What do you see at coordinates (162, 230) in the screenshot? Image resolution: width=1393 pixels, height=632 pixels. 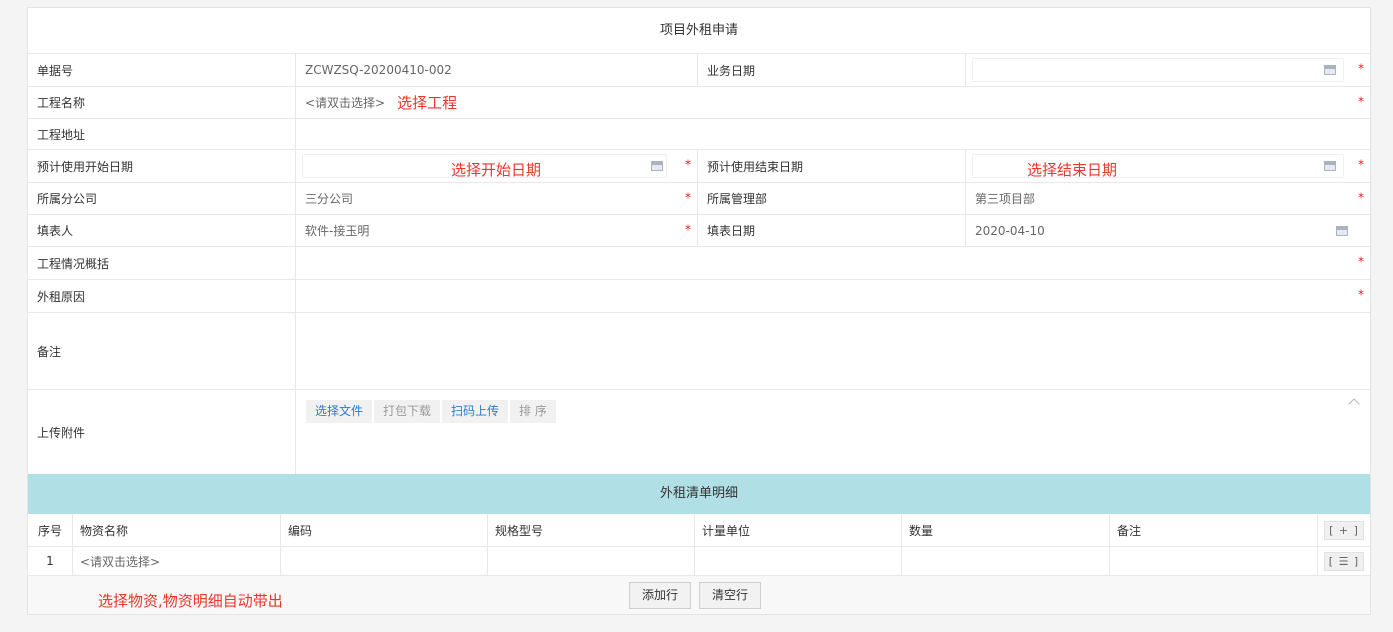 I see `filler-label: 填表人` at bounding box center [162, 230].